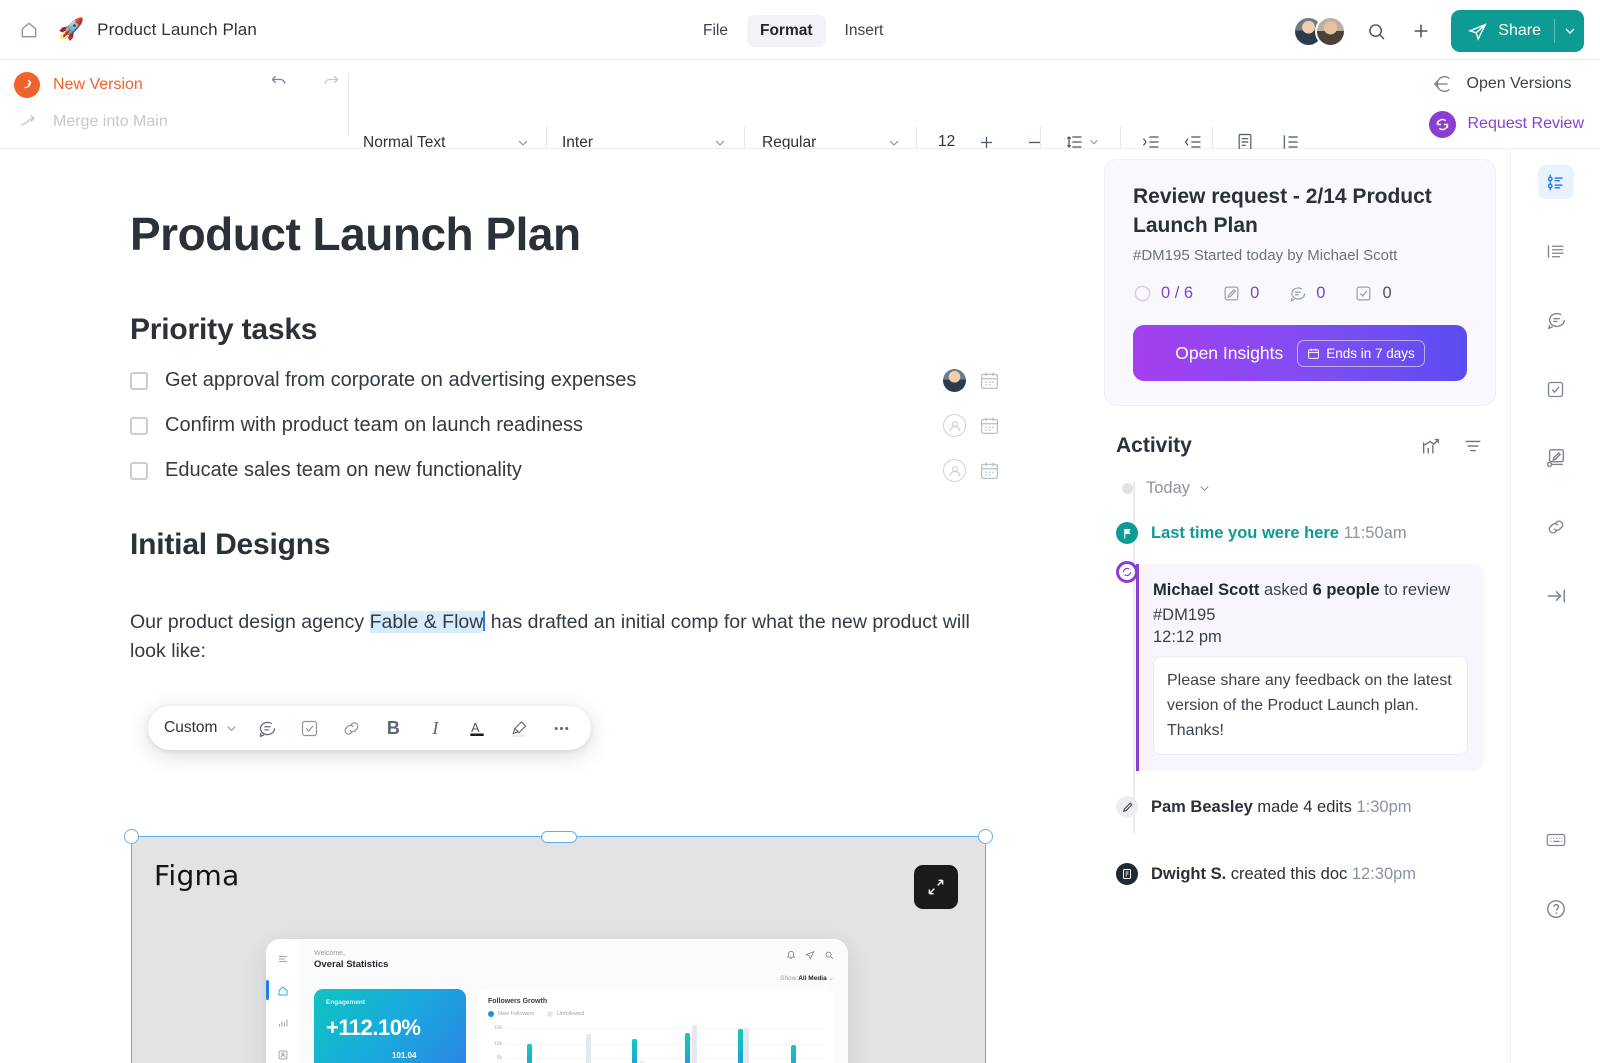 Image resolution: width=1600 pixels, height=1063 pixels. I want to click on outline-icon, so click(1555, 182).